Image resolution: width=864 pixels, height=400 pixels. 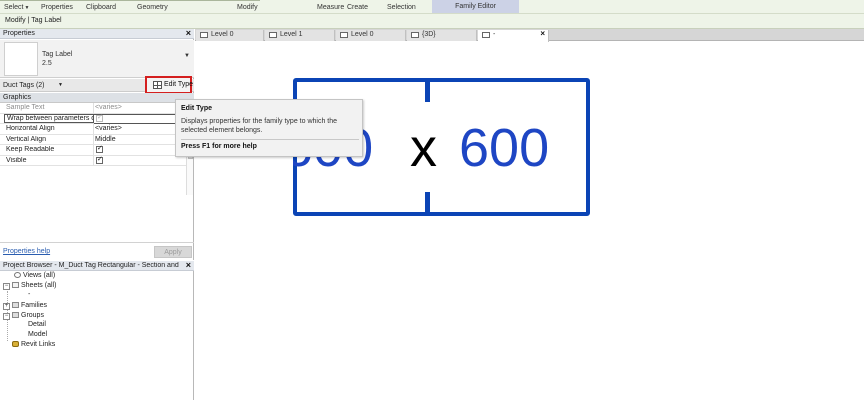 I want to click on tab-level-1: Level 1, so click(x=300, y=35).